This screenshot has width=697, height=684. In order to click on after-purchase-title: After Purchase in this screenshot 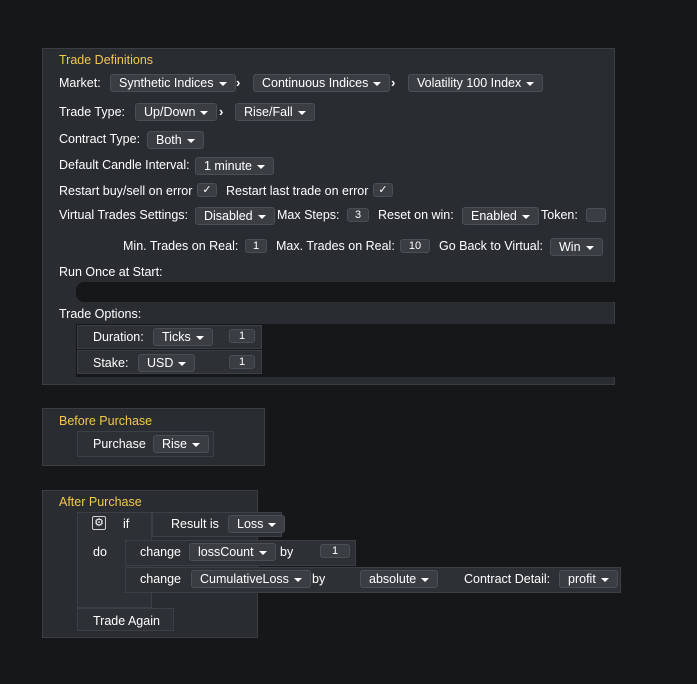, I will do `click(100, 502)`.